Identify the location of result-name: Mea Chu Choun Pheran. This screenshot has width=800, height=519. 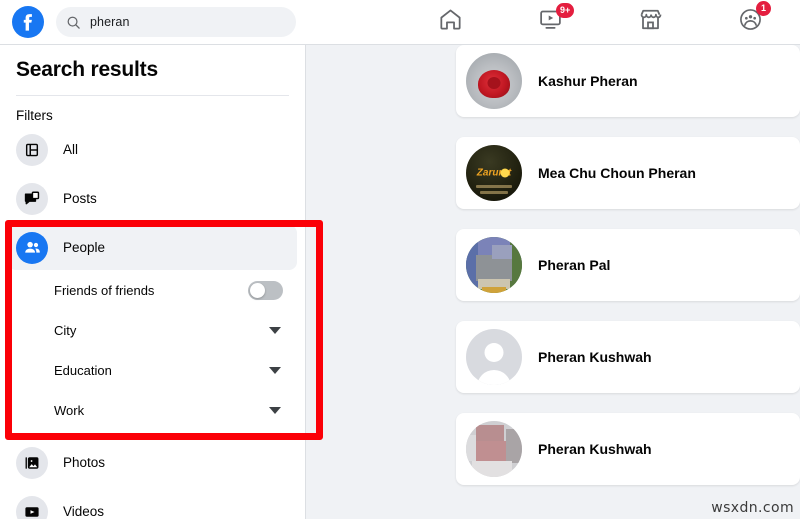
(617, 173).